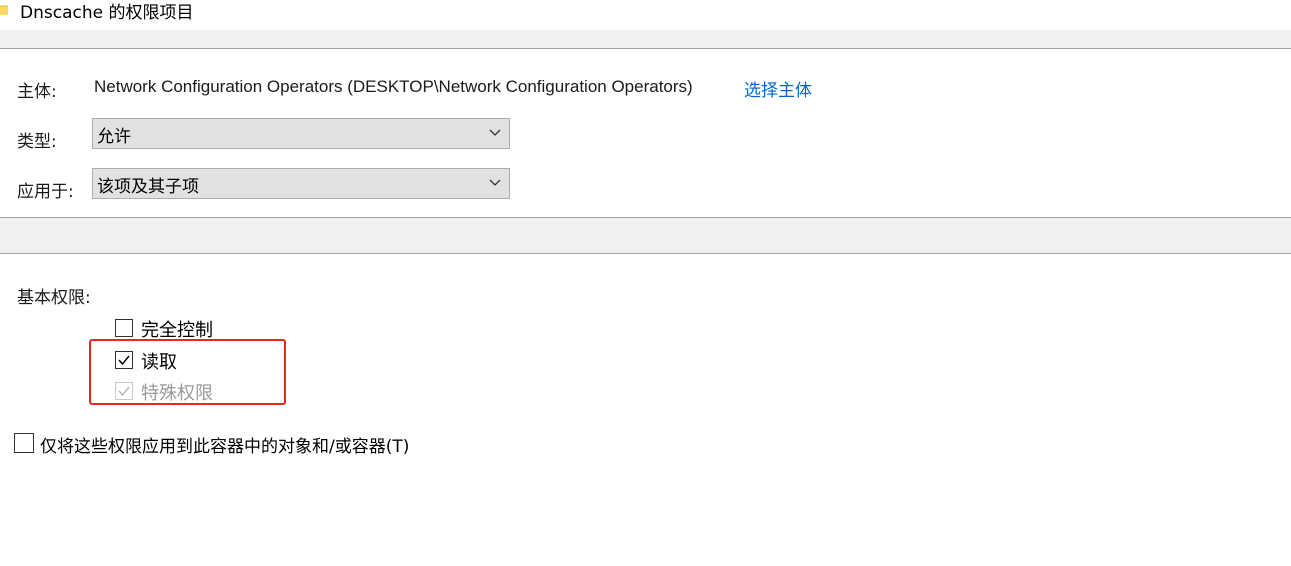 The height and width of the screenshot is (566, 1291). I want to click on full-control-checkbox, so click(124, 328).